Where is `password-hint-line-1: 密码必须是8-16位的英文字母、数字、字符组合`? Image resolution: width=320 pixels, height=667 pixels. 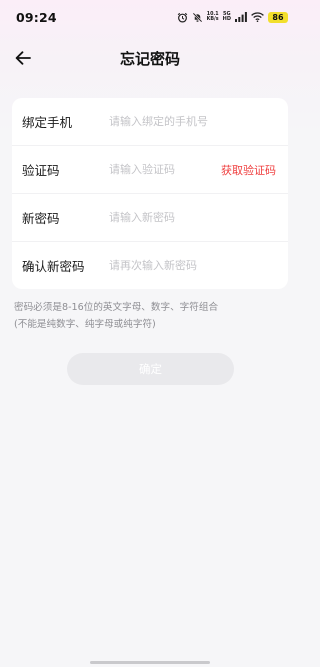
password-hint-line-1: 密码必须是8-16位的英文字母、数字、字符组合 is located at coordinates (116, 307).